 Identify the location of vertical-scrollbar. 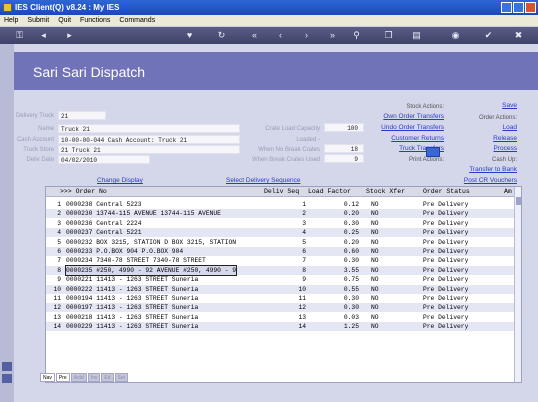
(517, 284).